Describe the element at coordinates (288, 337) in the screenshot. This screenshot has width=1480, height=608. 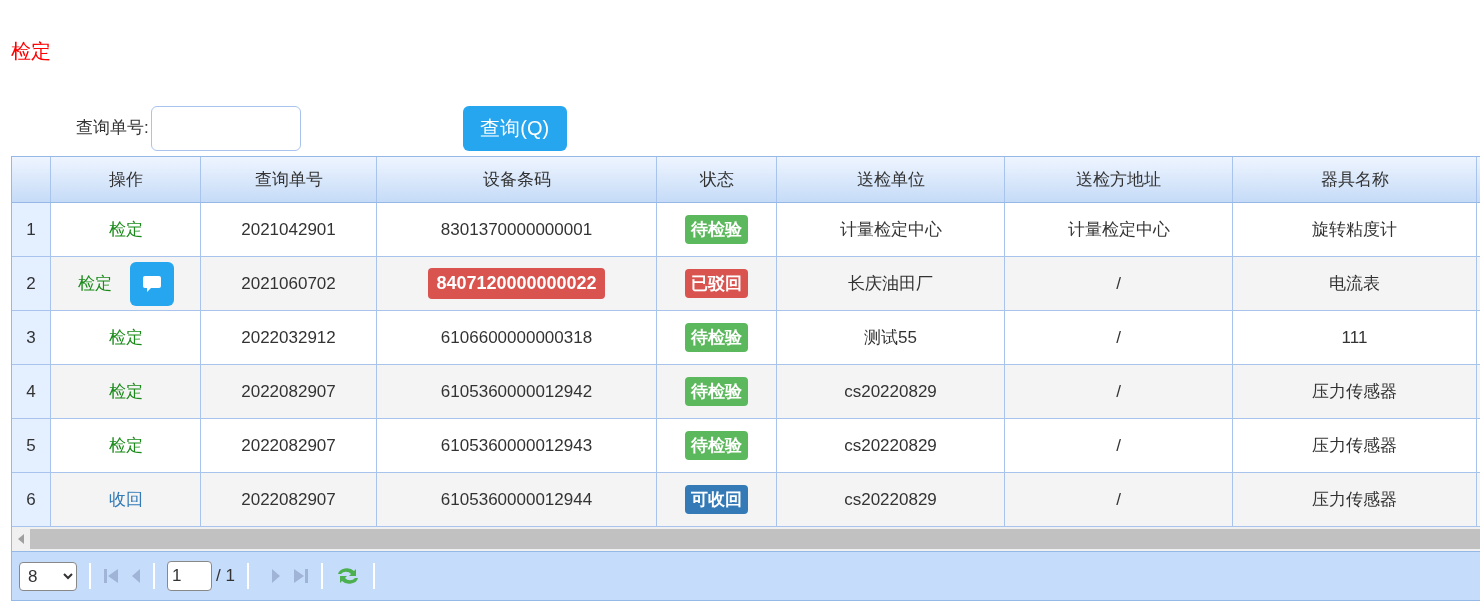
I see `order-number: 2022032912` at that location.